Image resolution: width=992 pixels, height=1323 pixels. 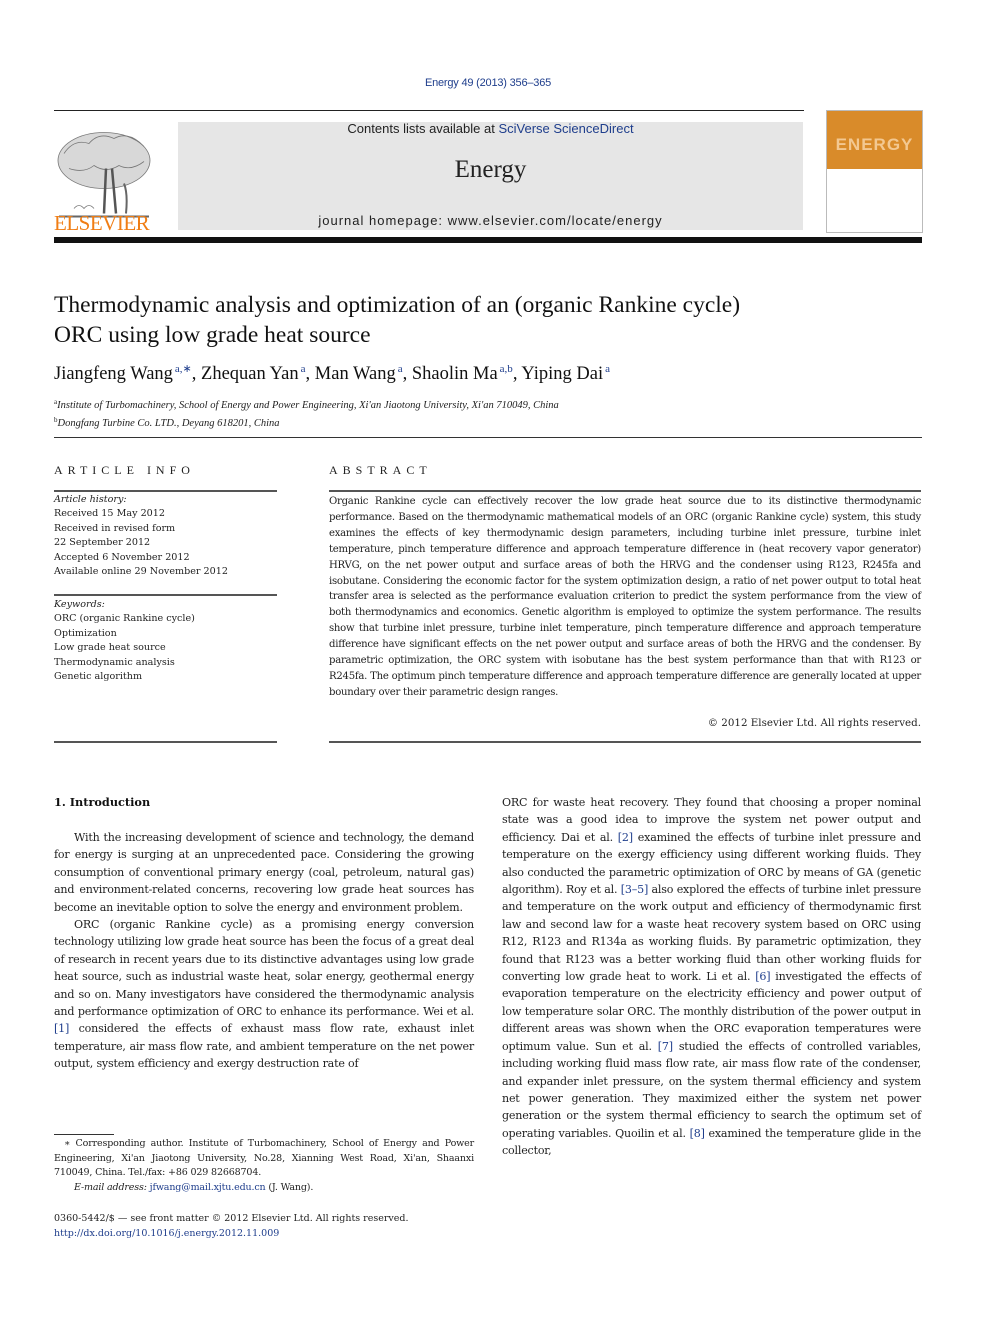 What do you see at coordinates (141, 572) in the screenshot?
I see `history-item: Available online 29 November 2012` at bounding box center [141, 572].